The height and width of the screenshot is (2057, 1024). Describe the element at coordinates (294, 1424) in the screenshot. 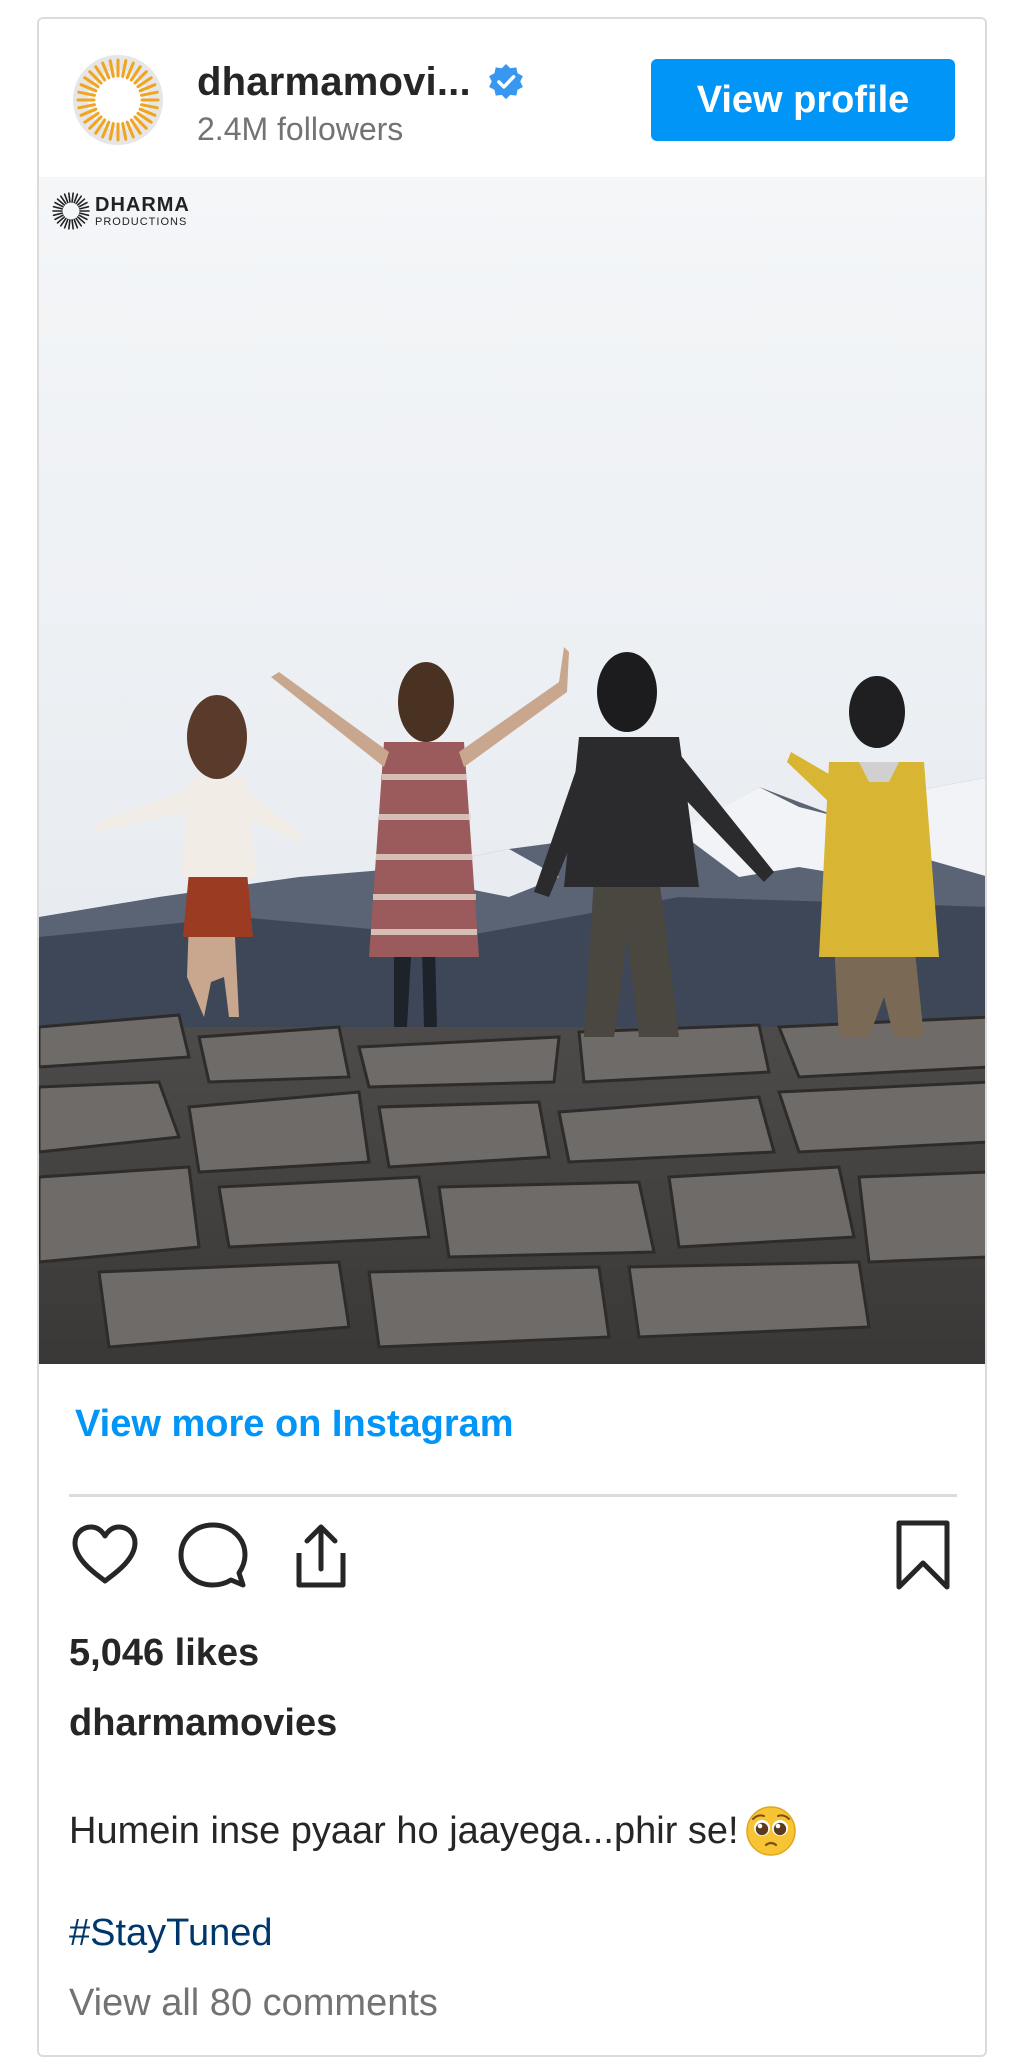

I see `view-more-link: View more on Instagram` at that location.